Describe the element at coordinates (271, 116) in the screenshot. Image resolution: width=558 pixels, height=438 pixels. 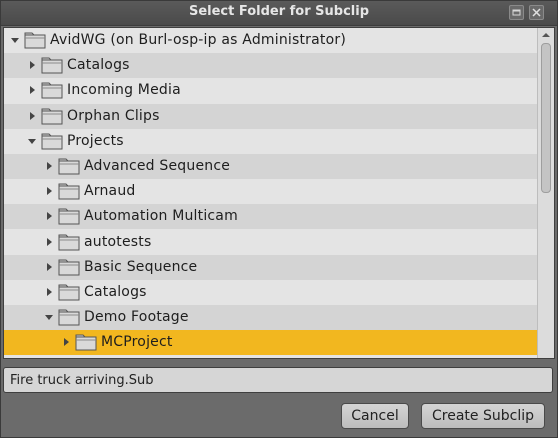
I see `tree-item: Orphan Clips` at that location.